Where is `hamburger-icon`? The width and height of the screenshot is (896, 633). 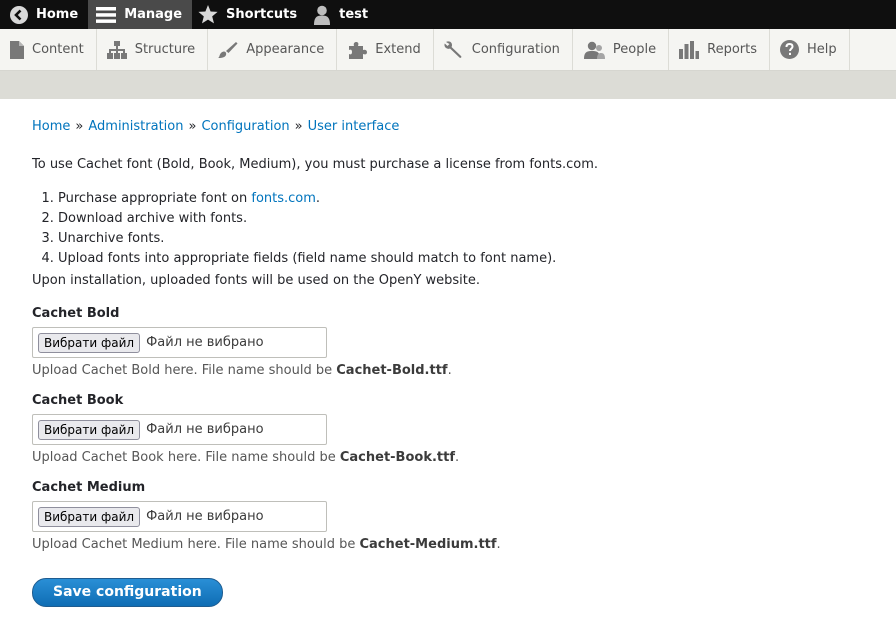 hamburger-icon is located at coordinates (106, 15).